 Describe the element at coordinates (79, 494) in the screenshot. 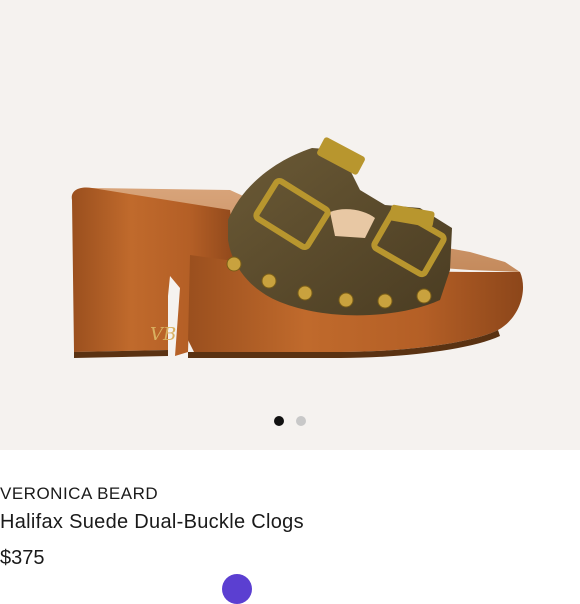

I see `brand-name: VERONICA BEARD` at that location.